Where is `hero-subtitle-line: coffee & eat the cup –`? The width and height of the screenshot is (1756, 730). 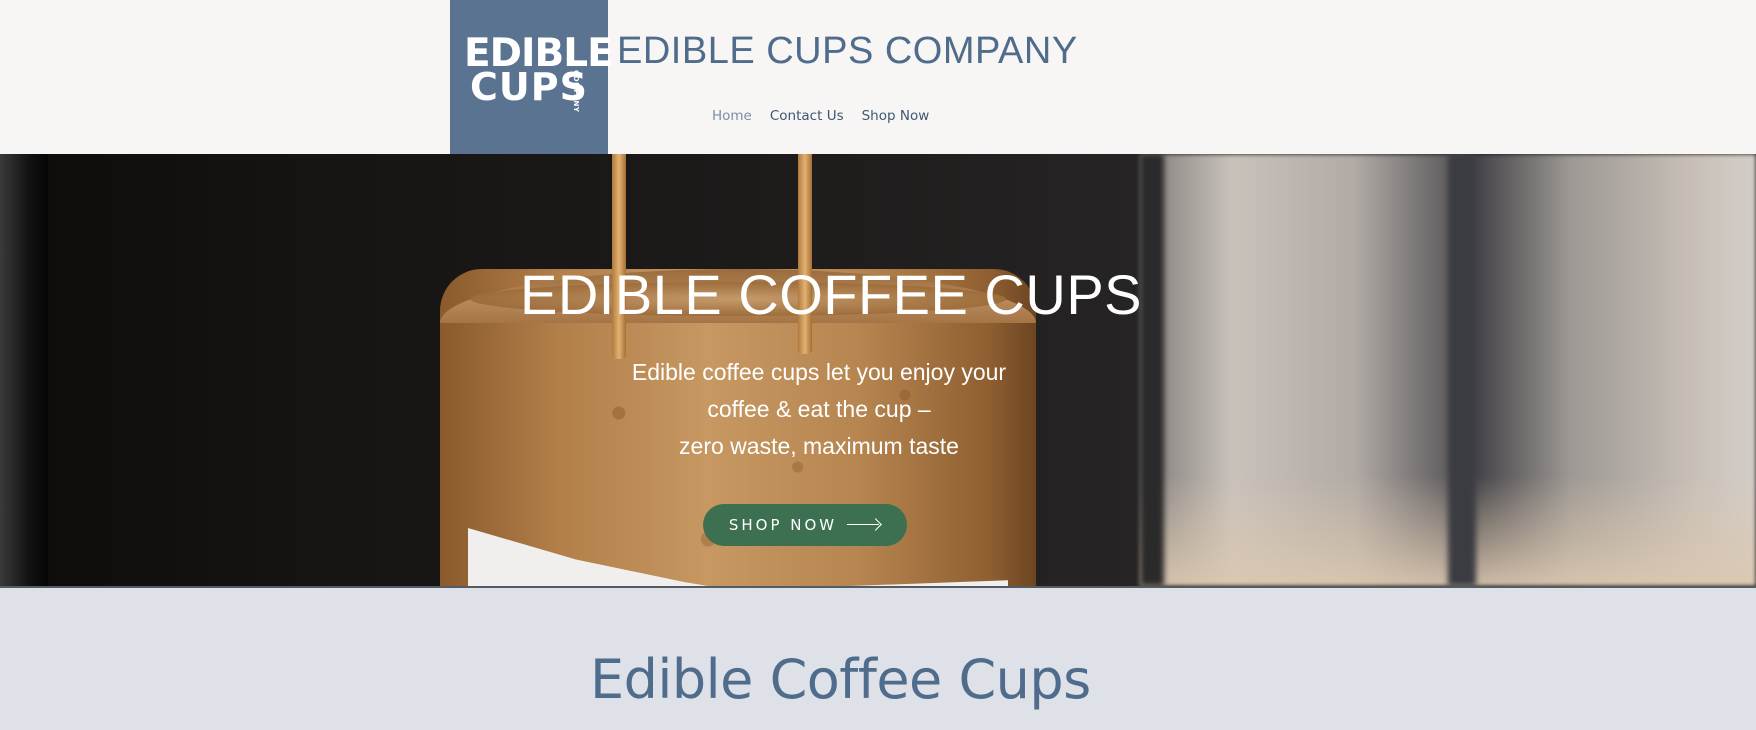
hero-subtitle-line: coffee & eat the cup – is located at coordinates (819, 409).